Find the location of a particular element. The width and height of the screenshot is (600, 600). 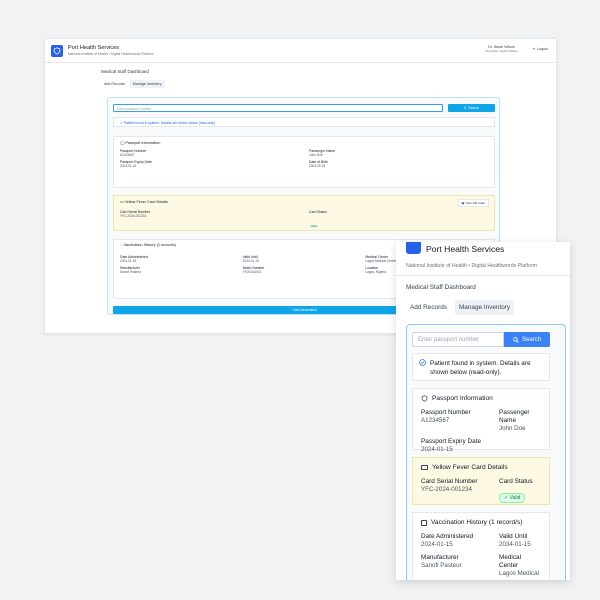

mobile-page-title: Medical Staff Dashboard is located at coordinates (441, 287).